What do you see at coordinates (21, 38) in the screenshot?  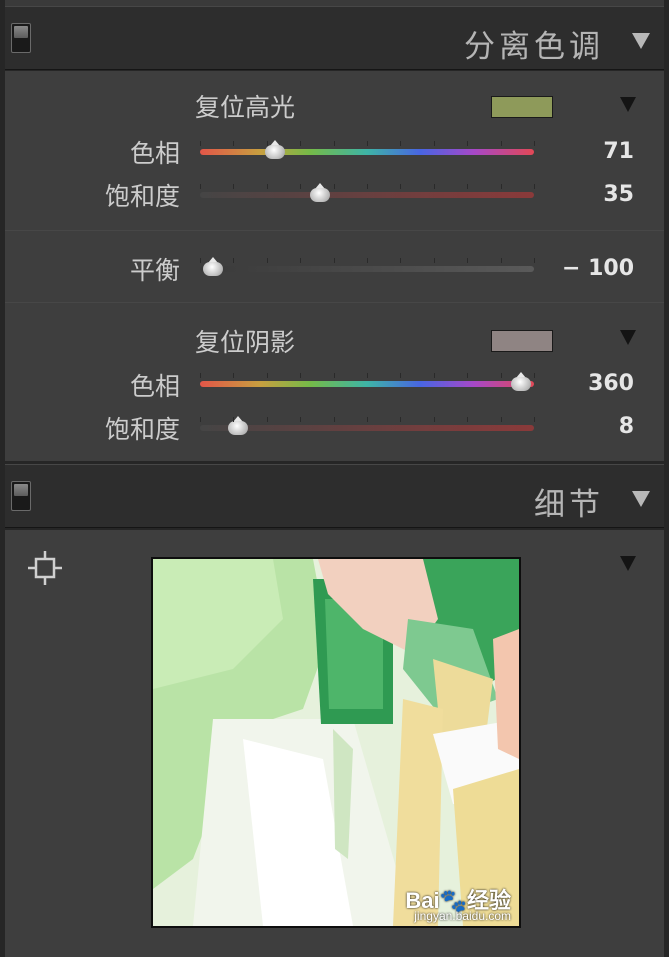 I see `split-toning-toggle` at bounding box center [21, 38].